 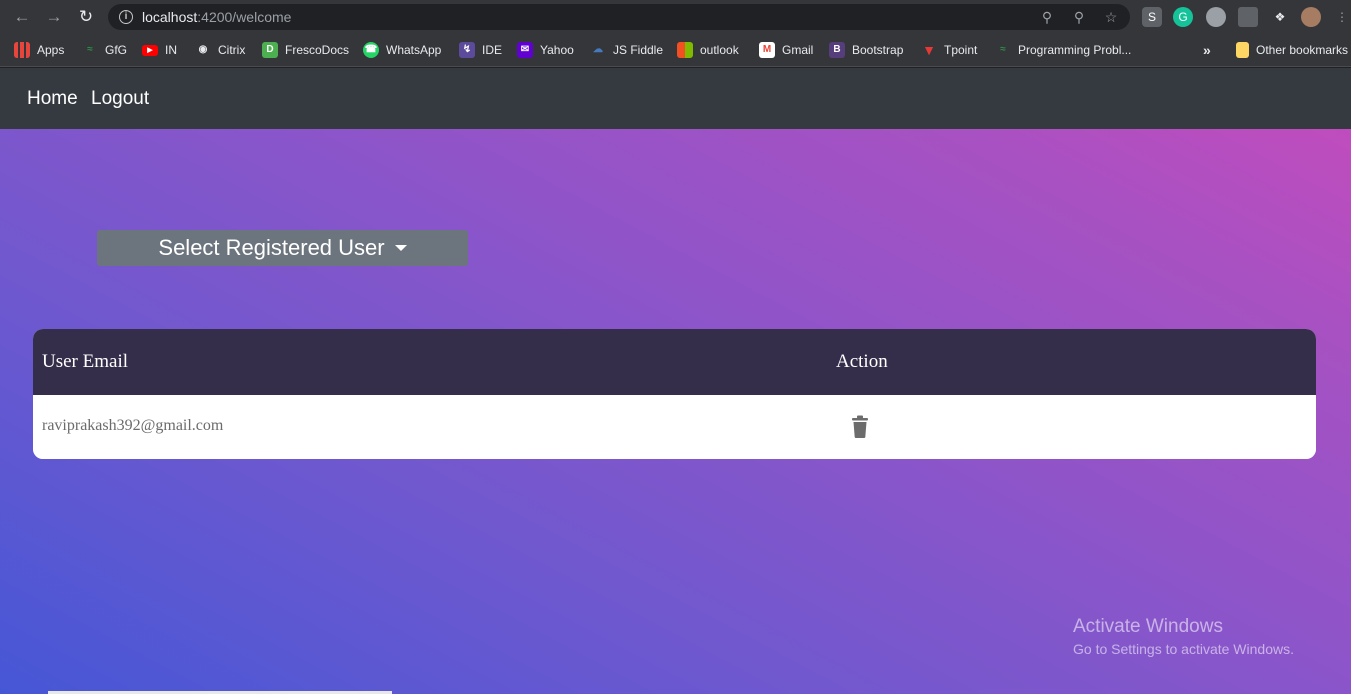 I want to click on table-row: raviprakash392@gmail.com, so click(x=674, y=427).